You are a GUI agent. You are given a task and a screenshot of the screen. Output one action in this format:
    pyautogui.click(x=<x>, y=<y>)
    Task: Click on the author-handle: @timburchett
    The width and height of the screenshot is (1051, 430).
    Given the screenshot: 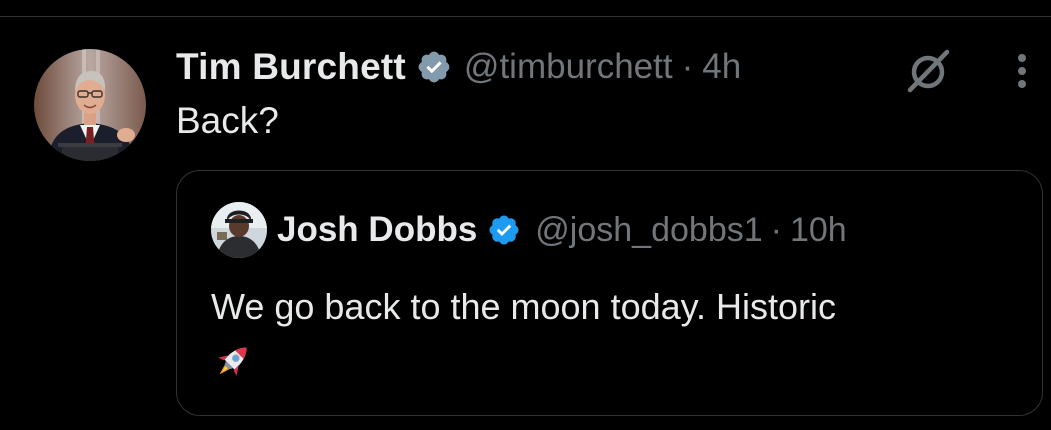 What is the action you would take?
    pyautogui.click(x=568, y=67)
    